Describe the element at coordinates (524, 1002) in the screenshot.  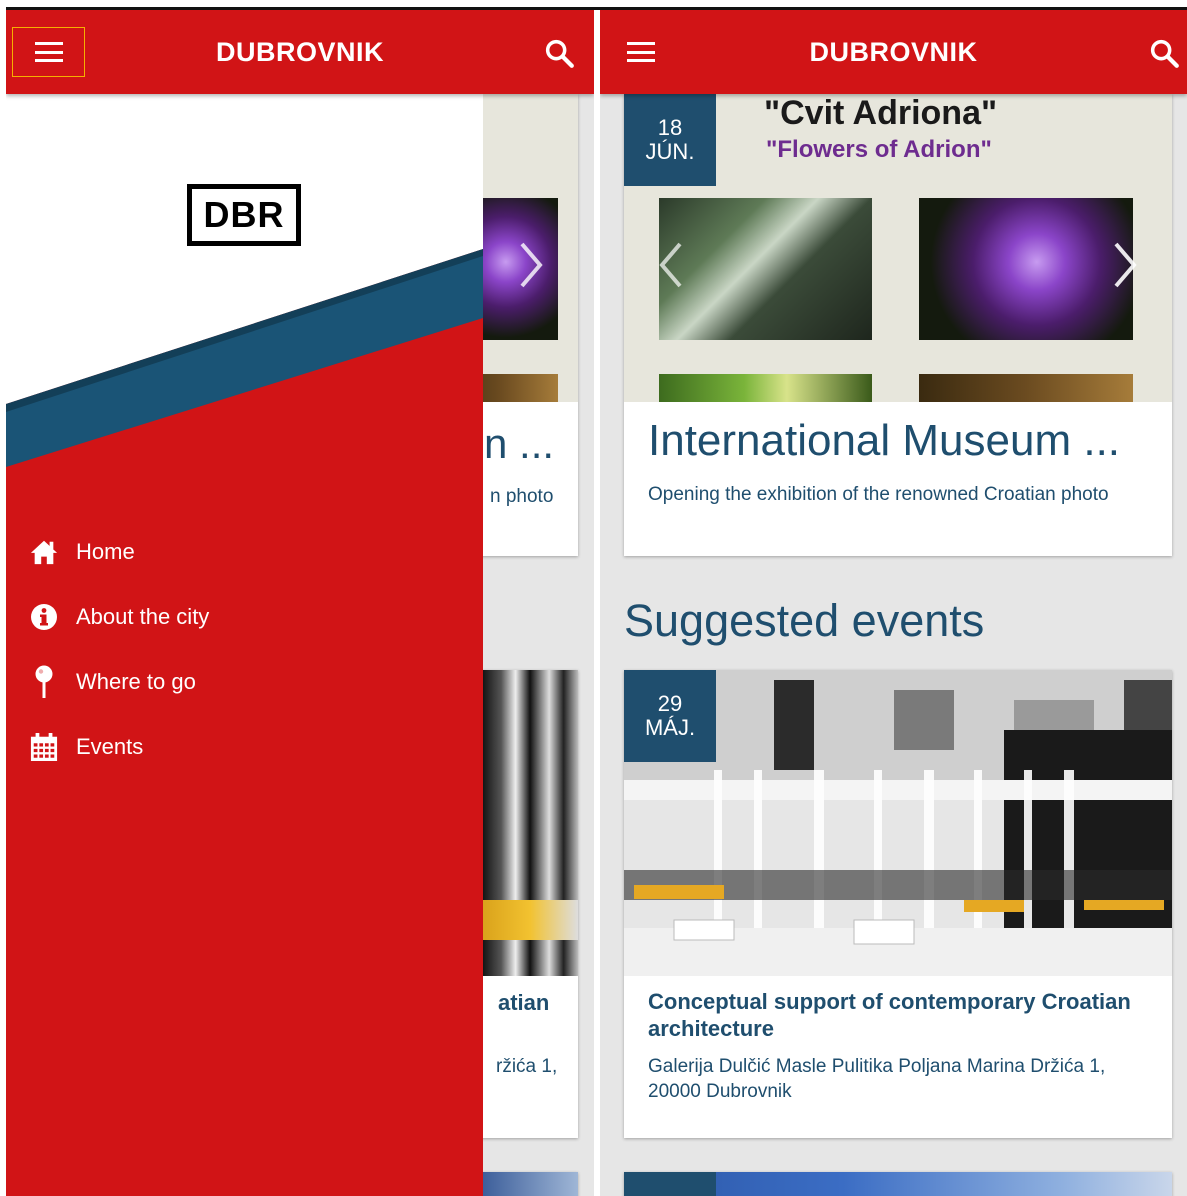
I see `event-title: atian` at that location.